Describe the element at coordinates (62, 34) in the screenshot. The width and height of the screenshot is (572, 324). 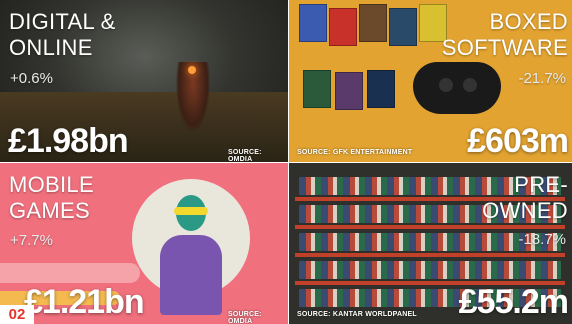
I see `panel-title: DIGITAL & ONLINE` at that location.